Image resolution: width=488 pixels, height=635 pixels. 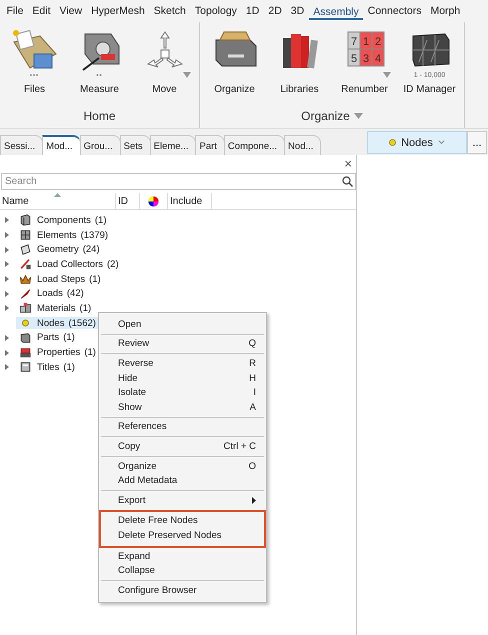 I want to click on tree-item-label: Loads, so click(x=50, y=294).